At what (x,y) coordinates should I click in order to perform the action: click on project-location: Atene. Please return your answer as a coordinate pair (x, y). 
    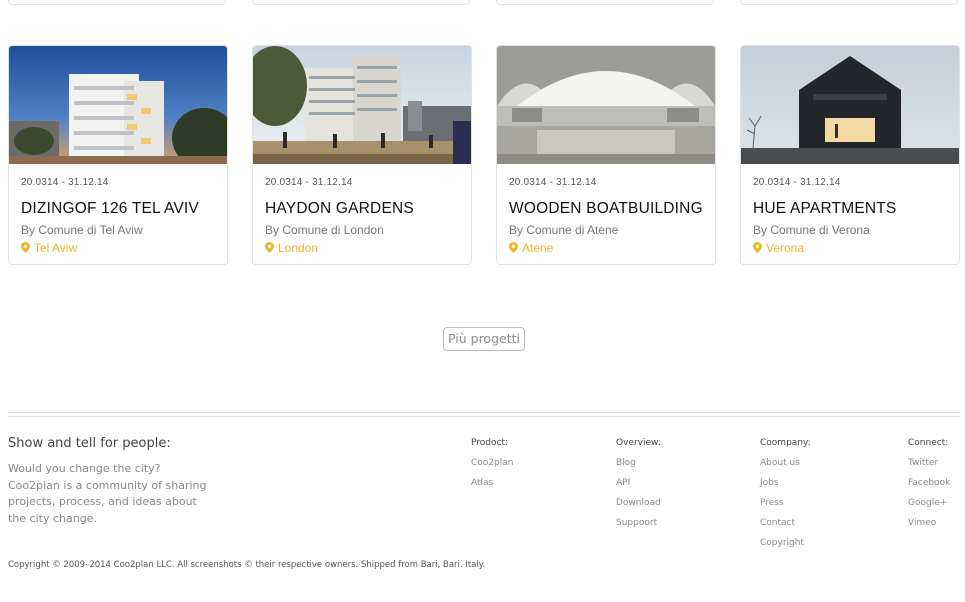
    Looking at the image, I should click on (531, 248).